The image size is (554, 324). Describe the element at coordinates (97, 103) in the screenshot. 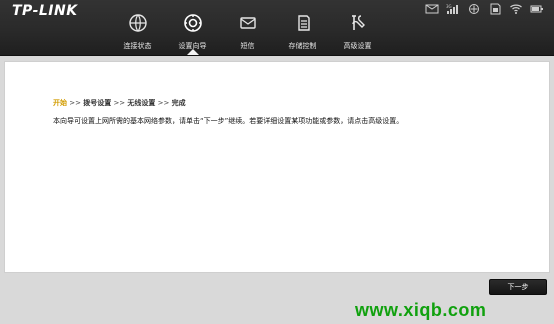

I see `step-dial-settings: 拨号设置` at that location.